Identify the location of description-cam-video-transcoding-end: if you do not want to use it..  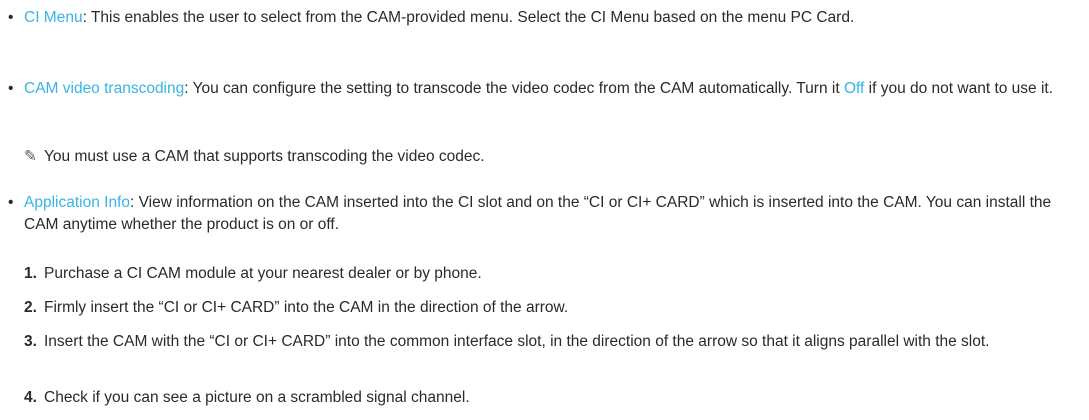
(959, 88).